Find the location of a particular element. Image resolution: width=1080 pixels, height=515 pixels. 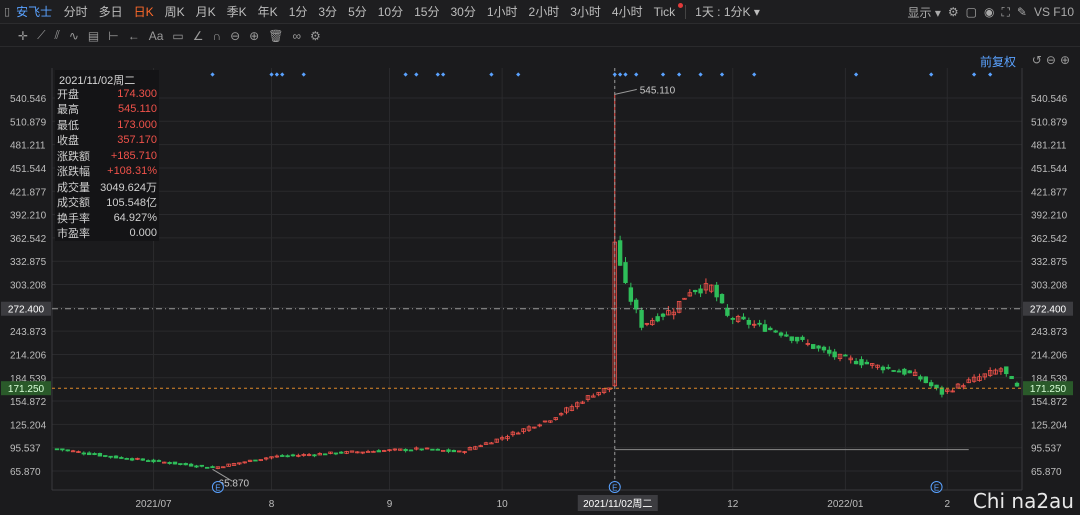

info-row: 成交量 3049.624万 is located at coordinates (107, 187).